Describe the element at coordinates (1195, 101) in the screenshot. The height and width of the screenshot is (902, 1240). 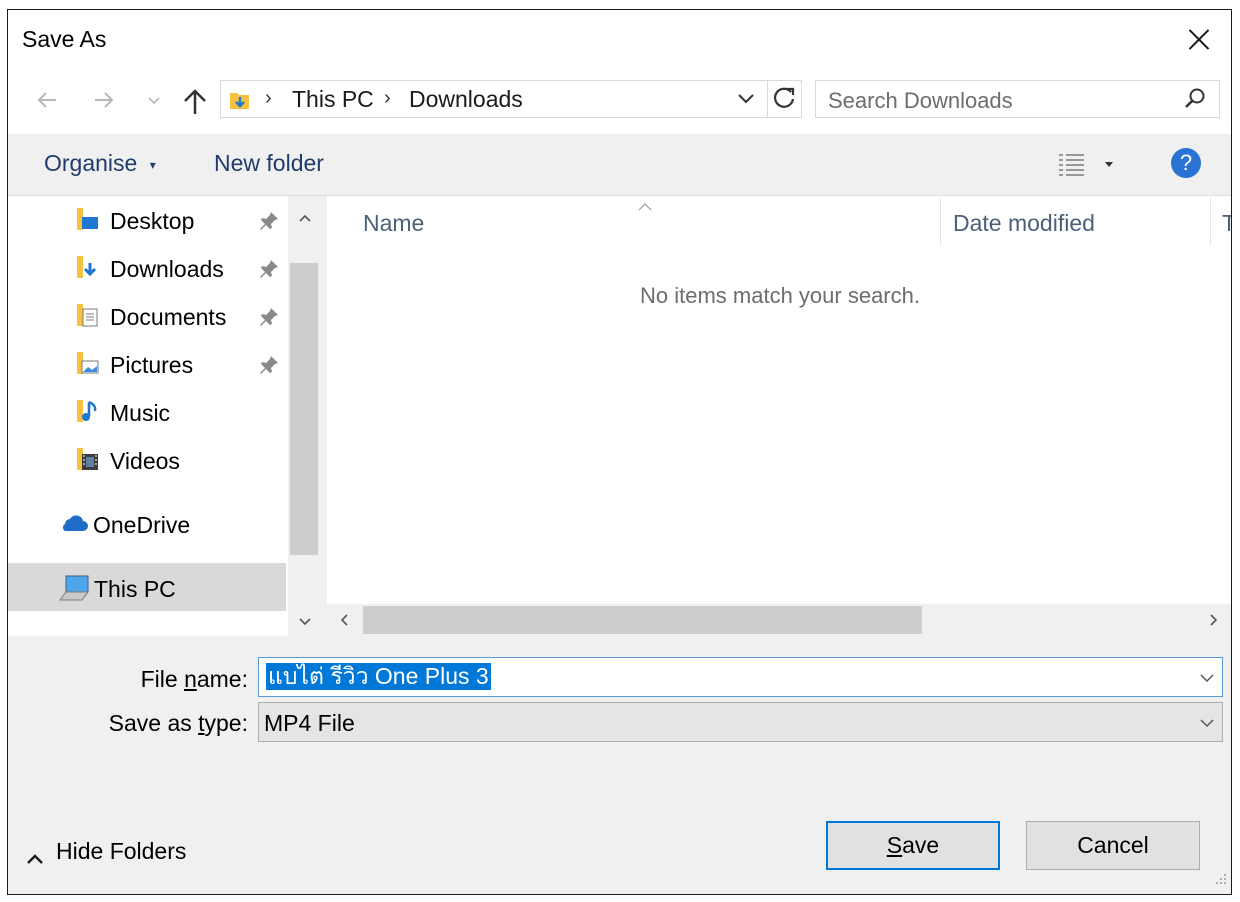
I see `search-icon` at that location.